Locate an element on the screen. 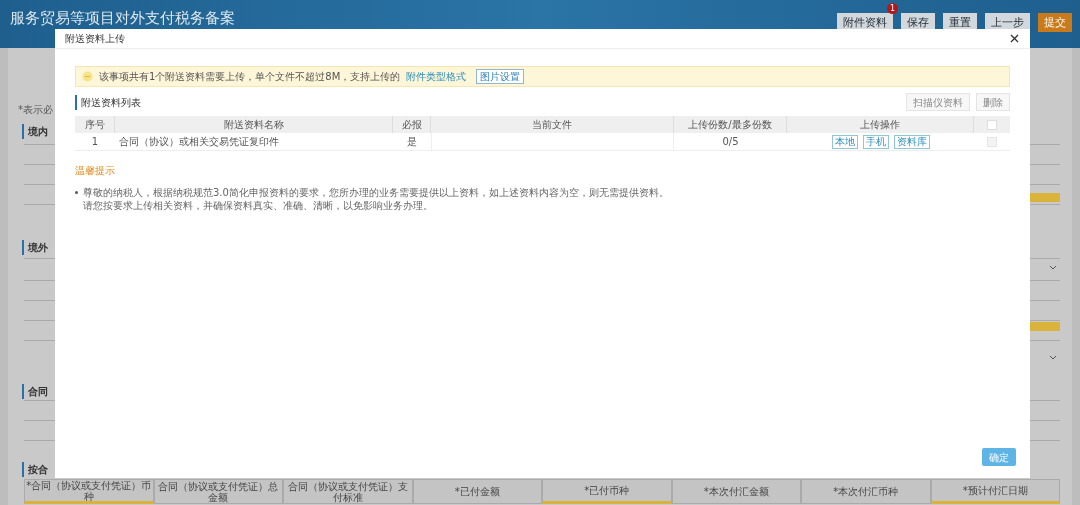 This screenshot has width=1080, height=505. column-header: 上传份数/最多份数 is located at coordinates (730, 124).